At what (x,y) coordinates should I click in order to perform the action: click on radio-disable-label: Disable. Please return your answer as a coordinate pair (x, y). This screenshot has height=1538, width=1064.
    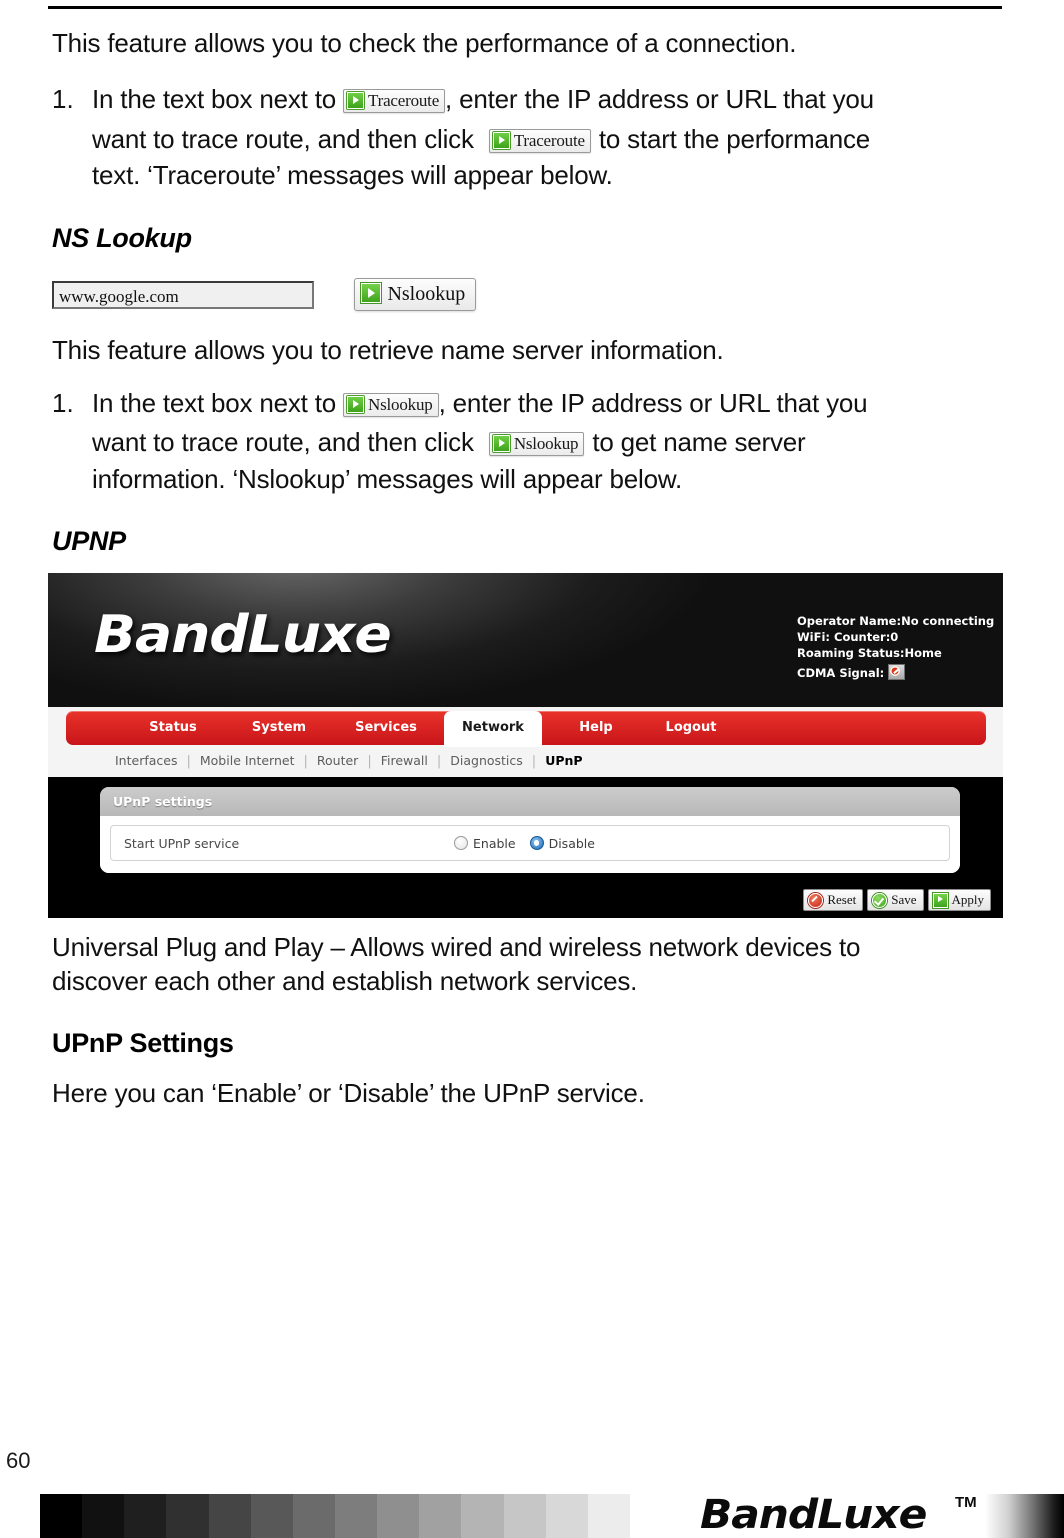
    Looking at the image, I should click on (571, 843).